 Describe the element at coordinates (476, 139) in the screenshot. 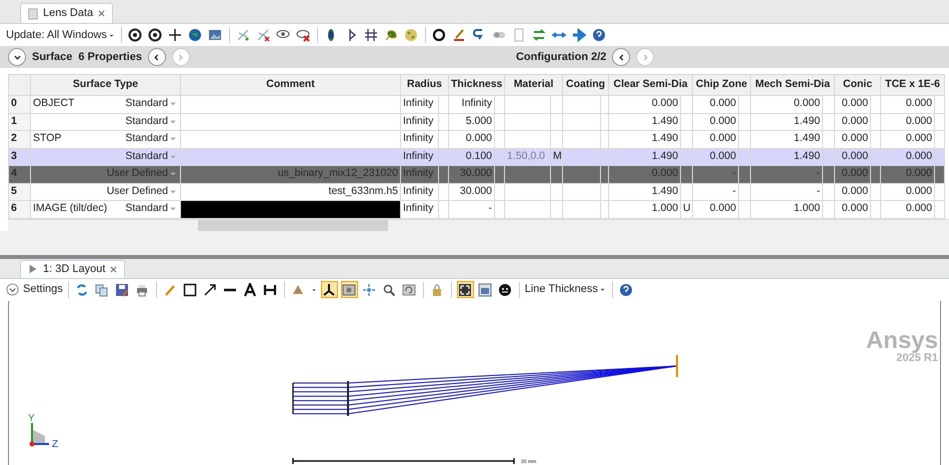

I see `table-row: 2 STOP Standard Infinity 0.000 1.490 0.000 1.490 0.000 0.000` at that location.